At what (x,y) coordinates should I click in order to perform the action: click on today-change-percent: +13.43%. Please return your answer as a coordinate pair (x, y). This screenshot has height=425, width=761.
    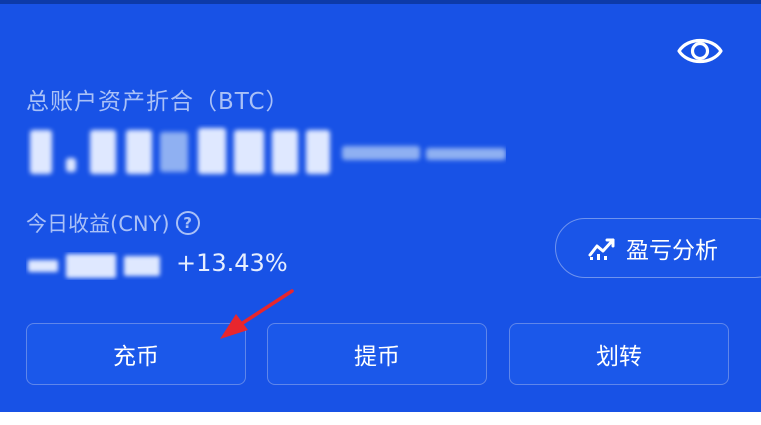
    Looking at the image, I should click on (232, 263).